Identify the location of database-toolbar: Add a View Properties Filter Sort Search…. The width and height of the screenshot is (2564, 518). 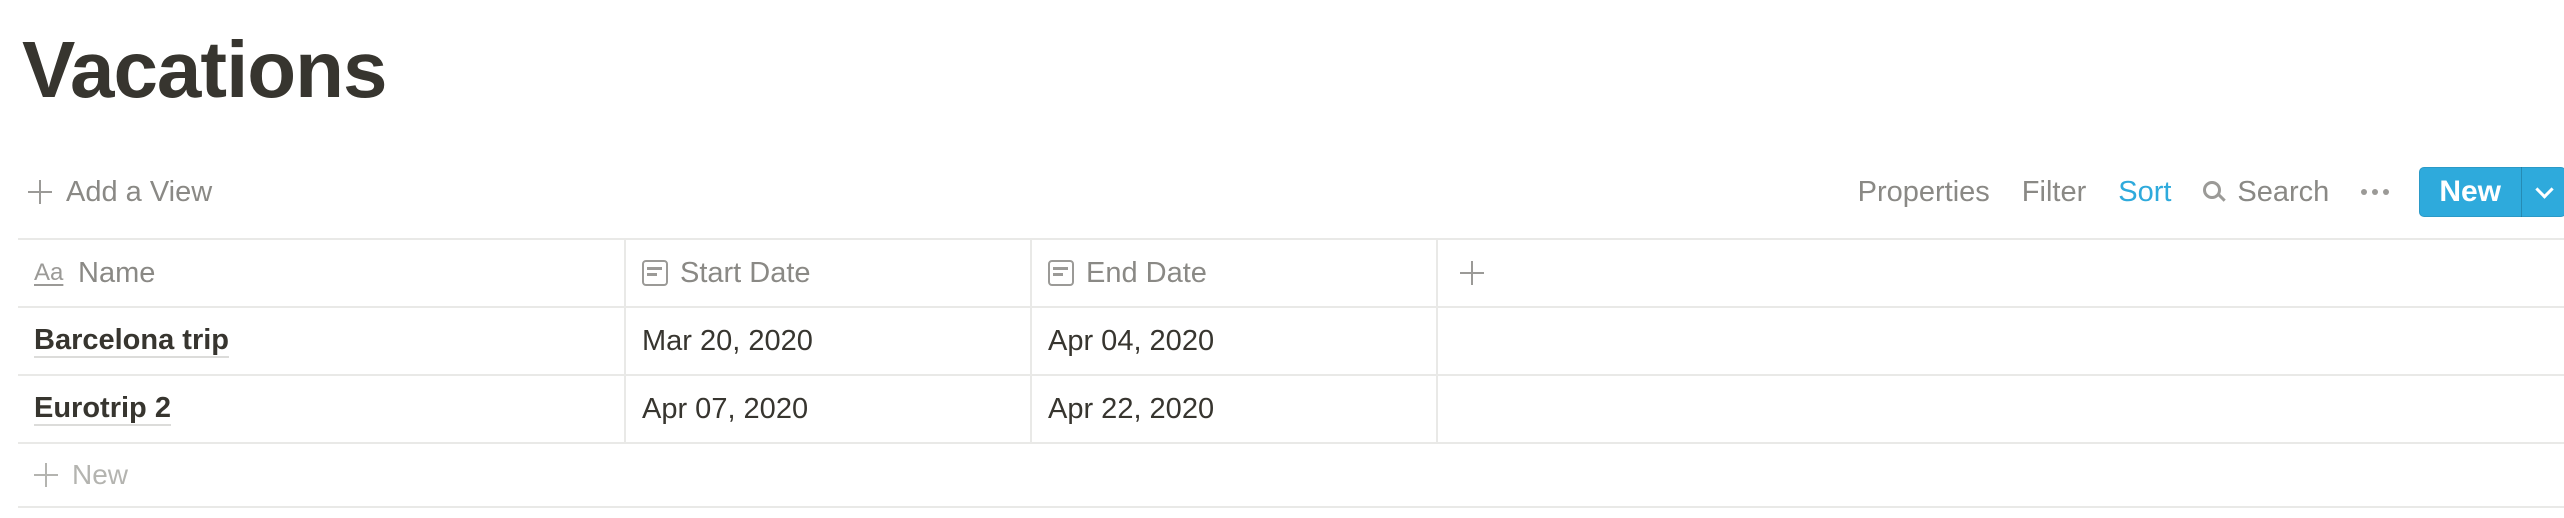
(1291, 192).